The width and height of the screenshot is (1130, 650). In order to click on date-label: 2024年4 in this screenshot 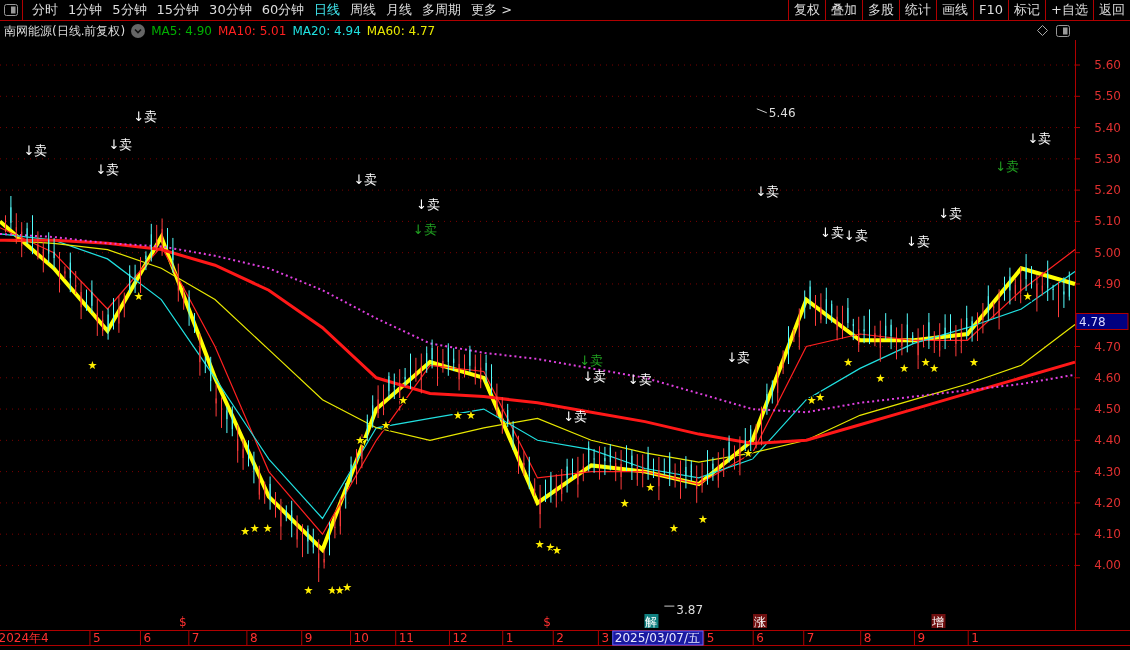, I will do `click(24, 638)`.